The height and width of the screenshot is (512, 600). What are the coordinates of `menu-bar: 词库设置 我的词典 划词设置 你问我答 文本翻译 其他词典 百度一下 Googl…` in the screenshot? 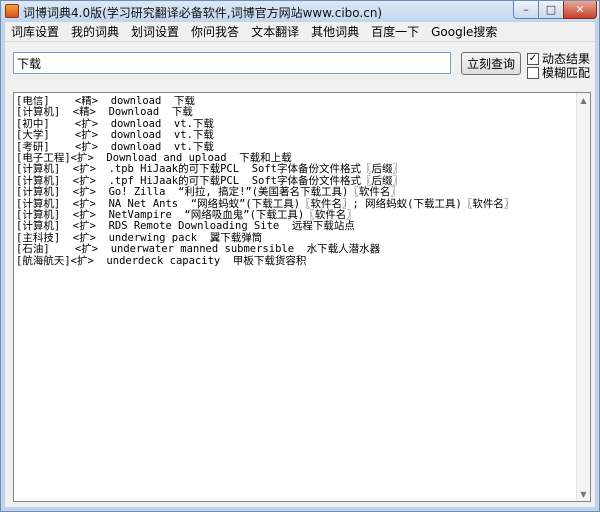 It's located at (300, 32).